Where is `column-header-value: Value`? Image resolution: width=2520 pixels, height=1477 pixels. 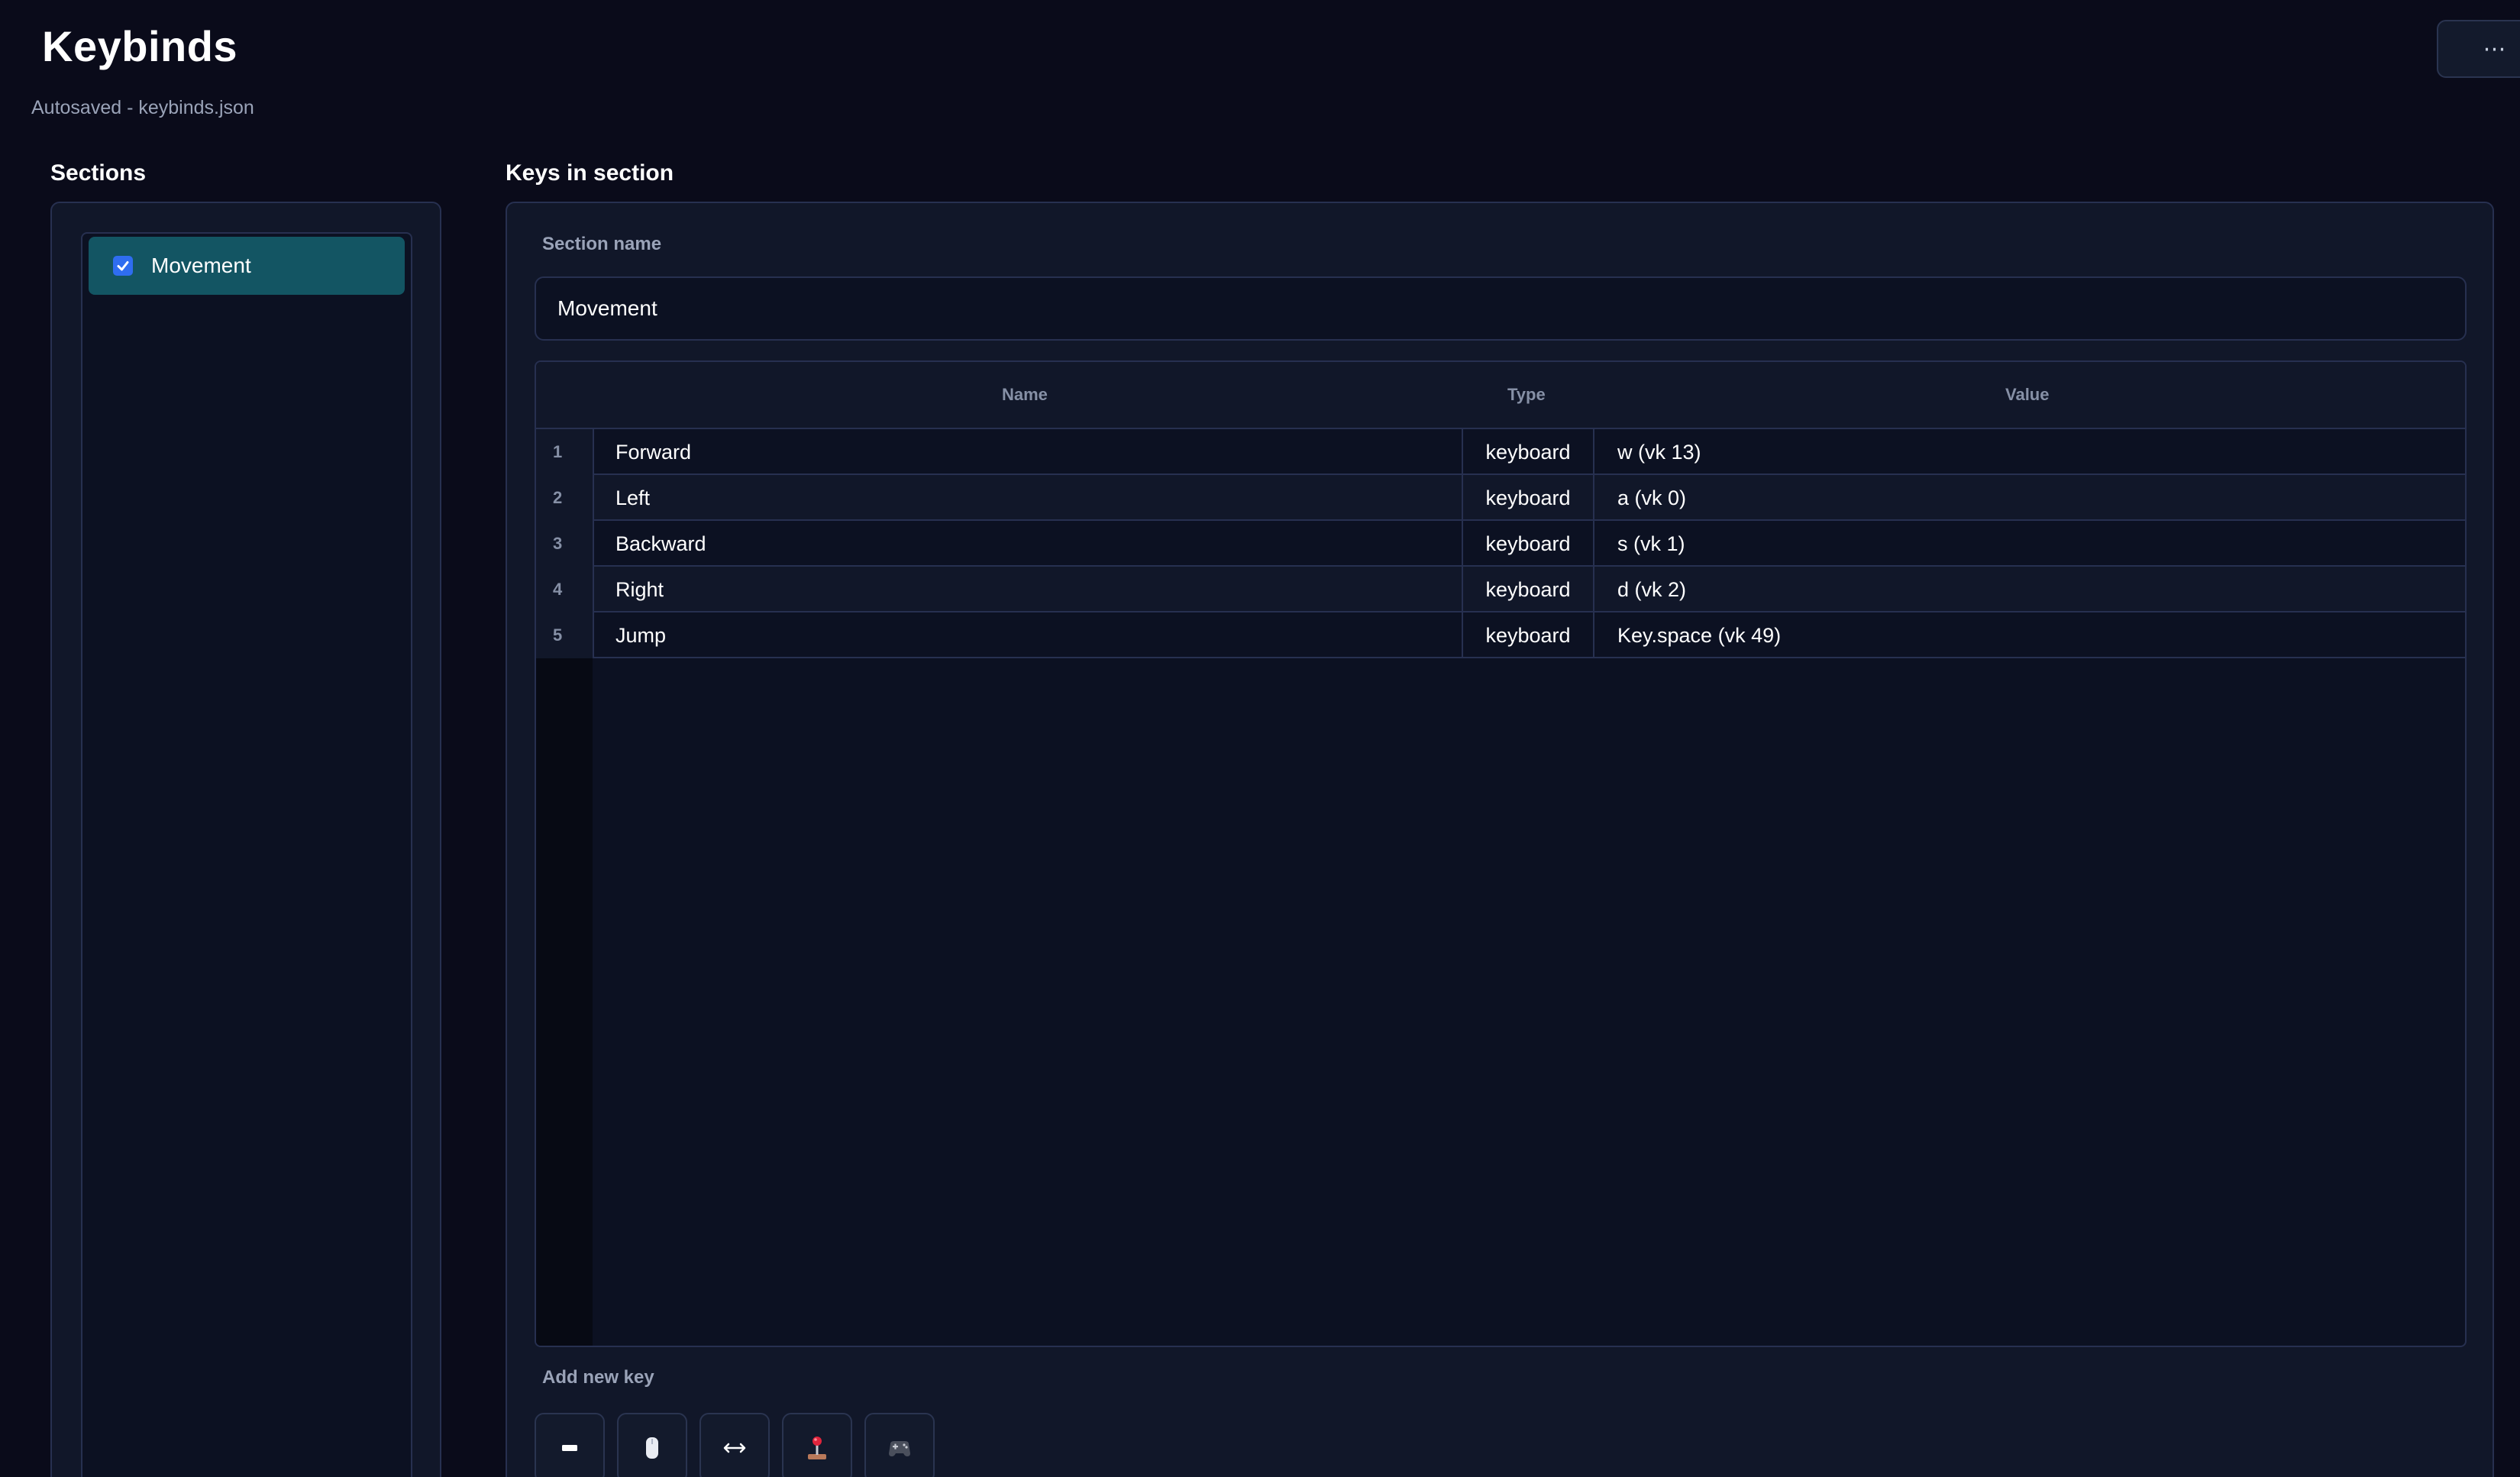
column-header-value: Value is located at coordinates (2027, 395).